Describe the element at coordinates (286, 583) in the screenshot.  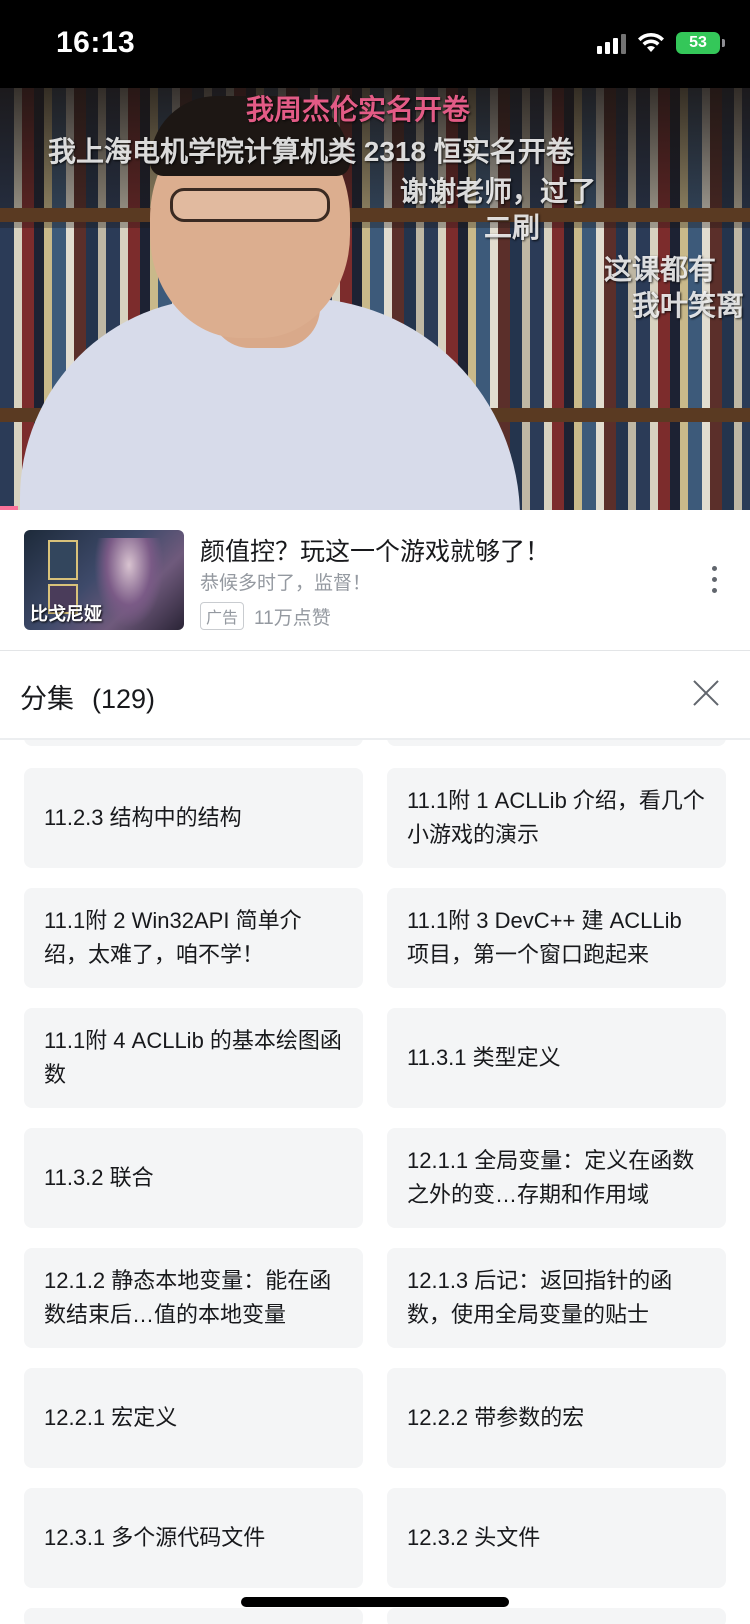
I see `ad-subtitle: 恭候多时了，监督！` at that location.